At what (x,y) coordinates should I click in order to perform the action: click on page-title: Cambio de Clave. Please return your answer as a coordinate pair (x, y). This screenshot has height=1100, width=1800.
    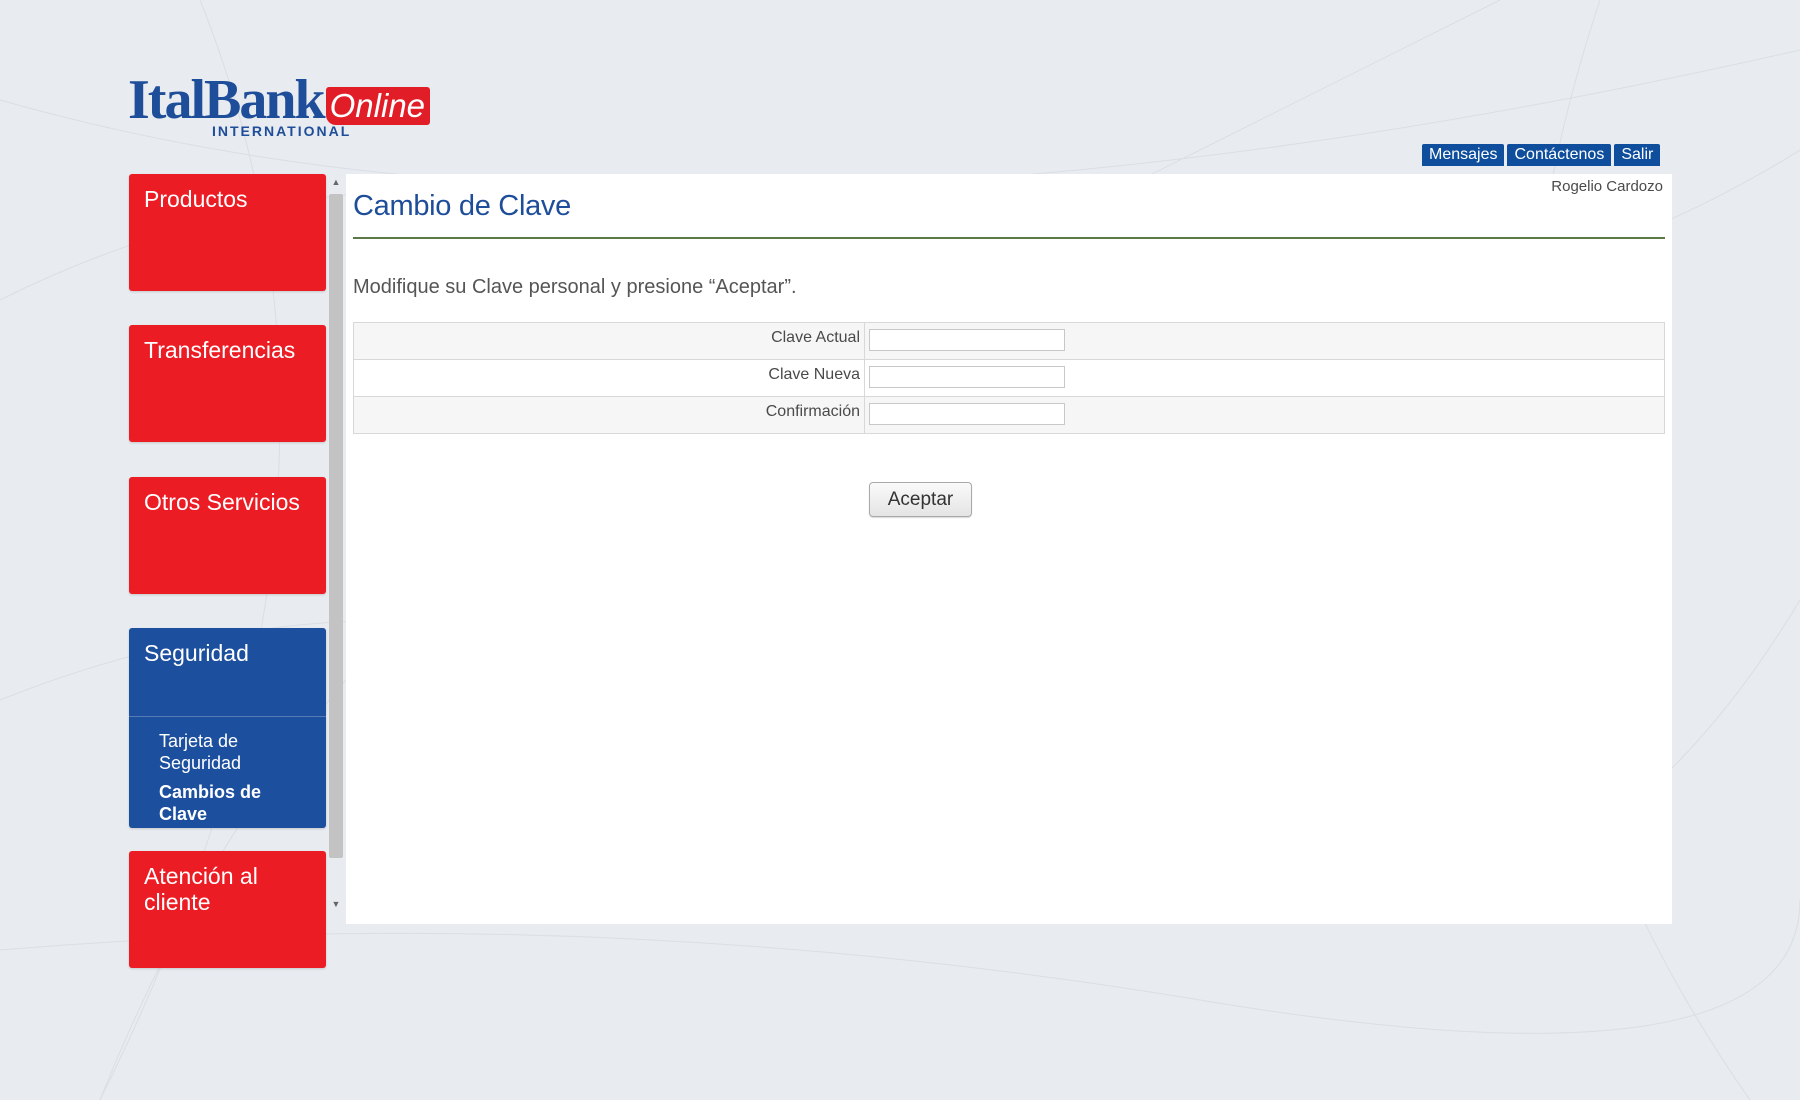
    Looking at the image, I should click on (462, 206).